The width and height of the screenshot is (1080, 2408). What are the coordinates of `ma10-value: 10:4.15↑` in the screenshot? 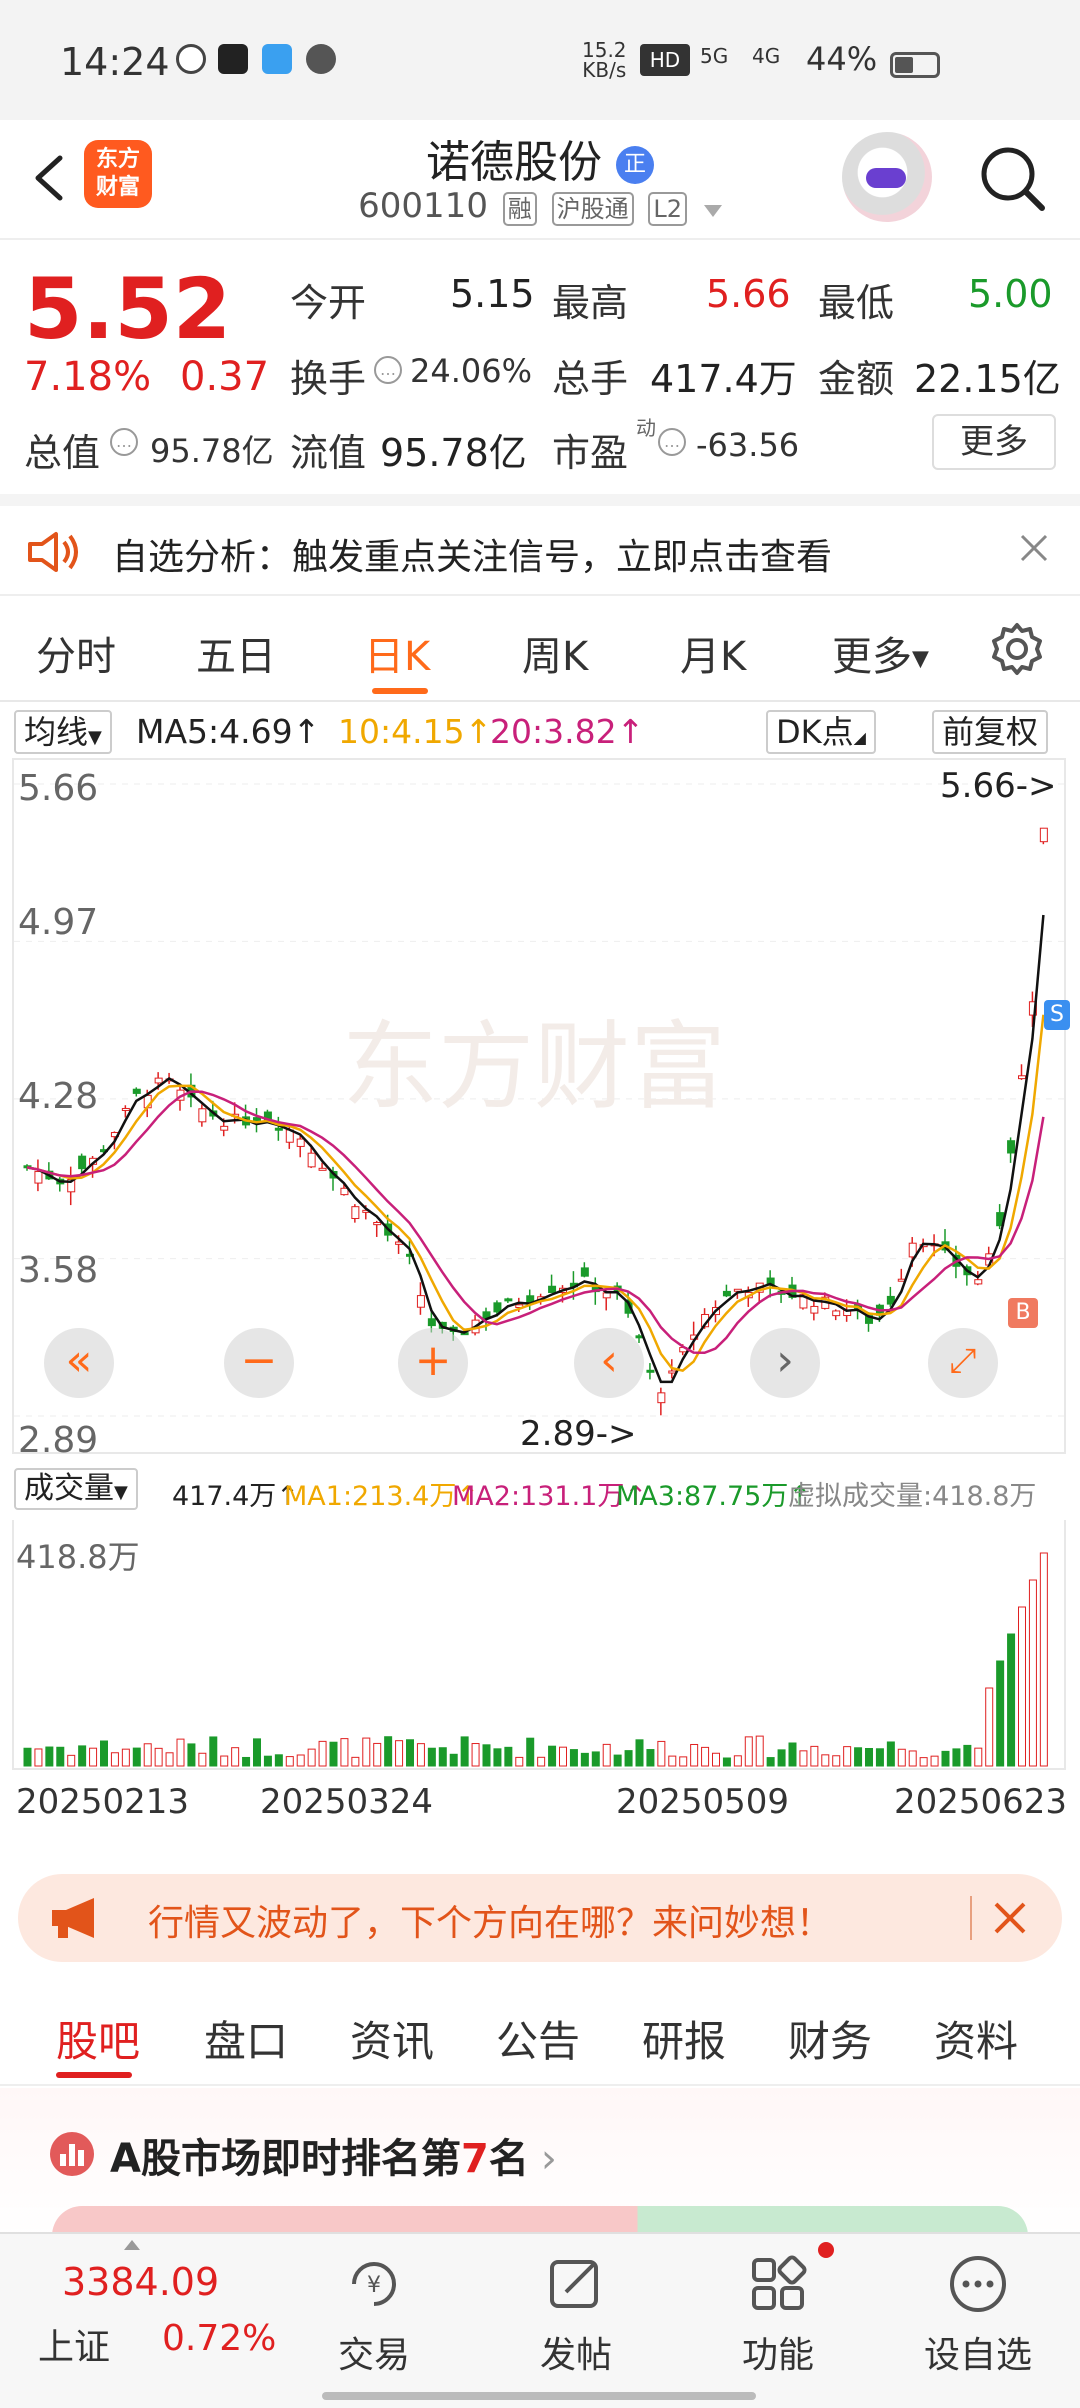 It's located at (415, 731).